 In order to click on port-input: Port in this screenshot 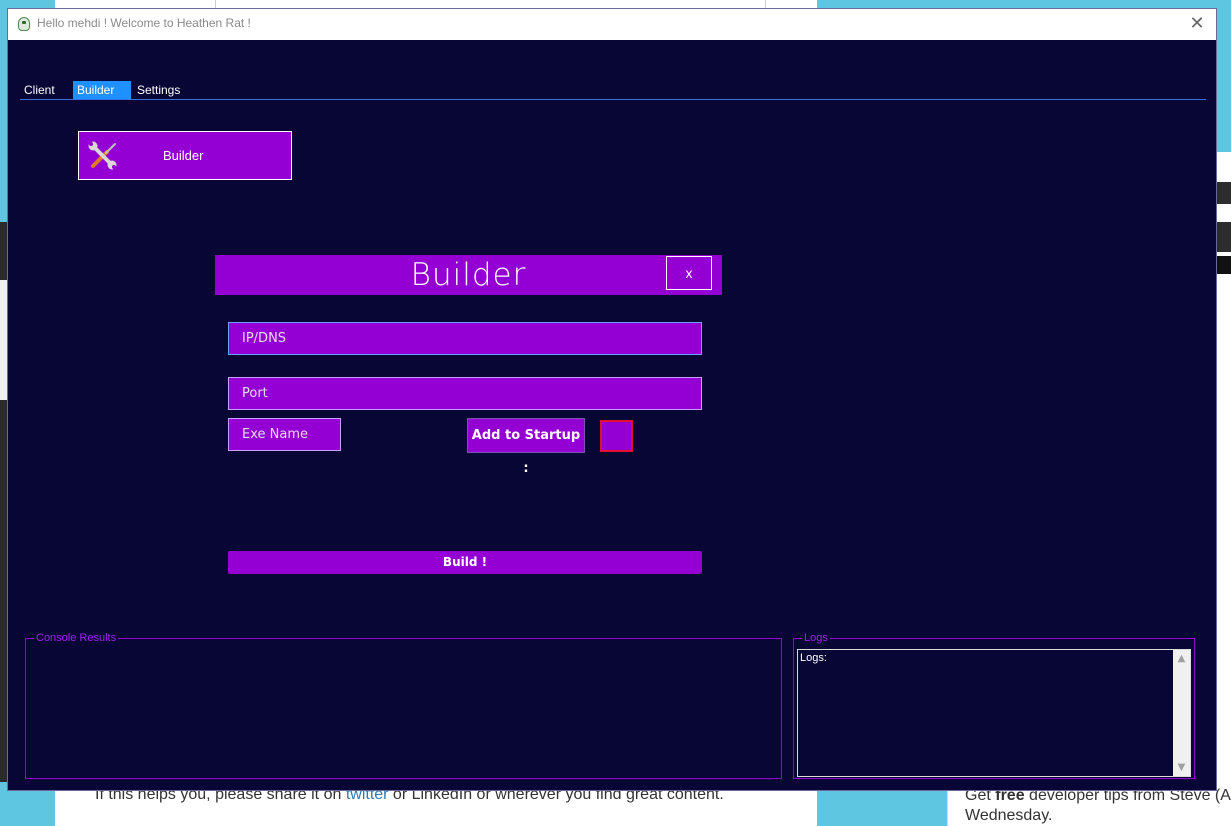, I will do `click(465, 393)`.